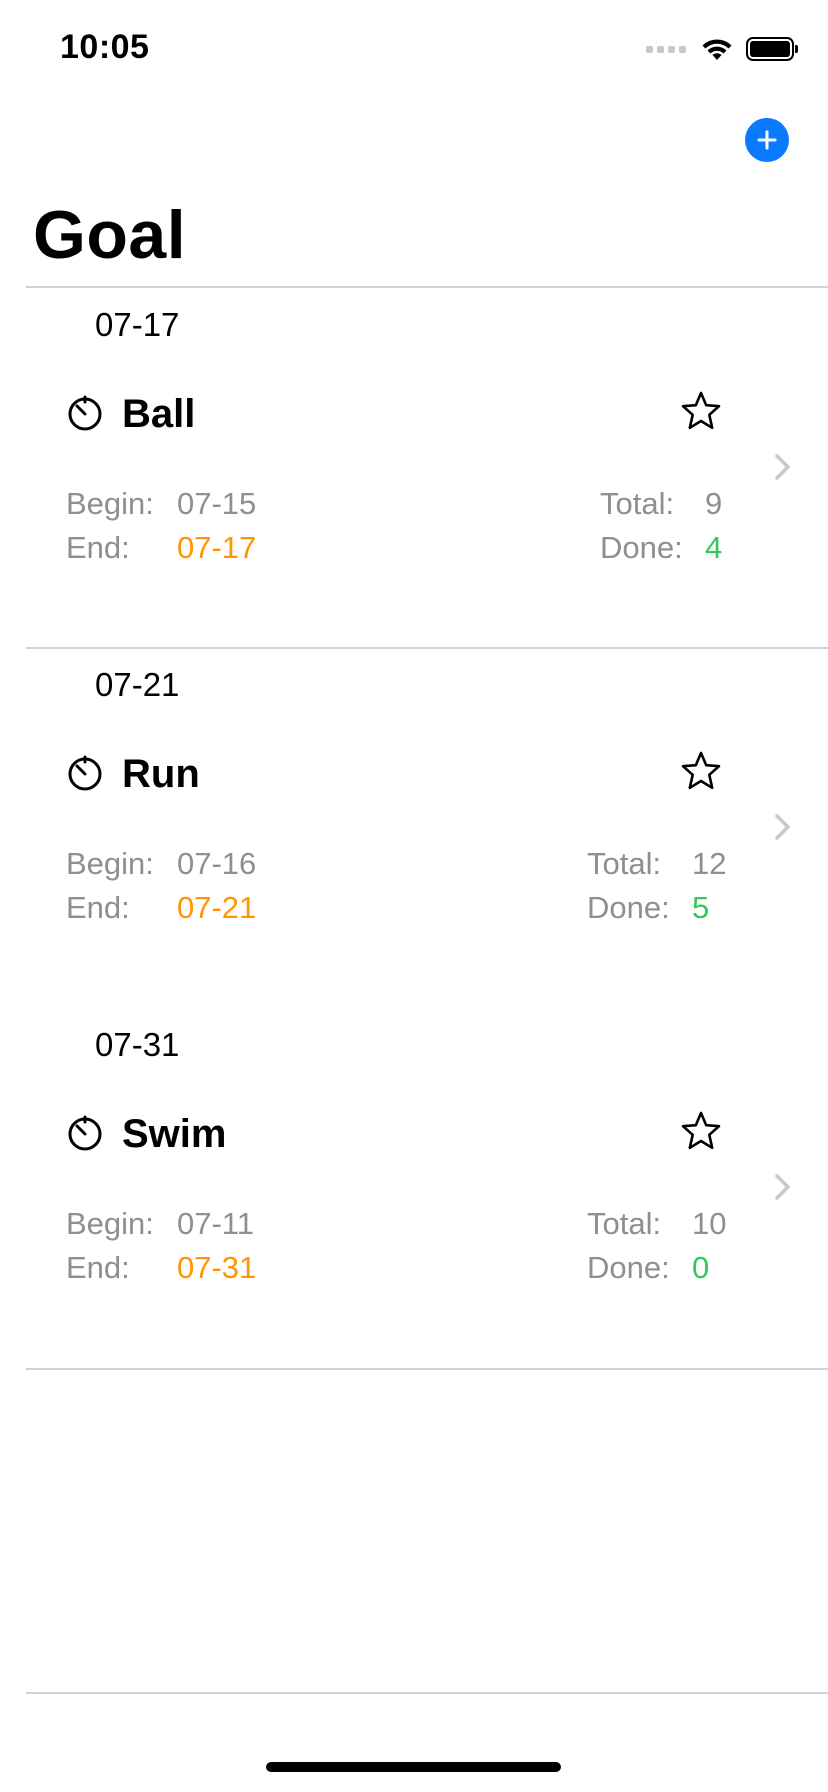  Describe the element at coordinates (161, 774) in the screenshot. I see `goal-name: Run` at that location.